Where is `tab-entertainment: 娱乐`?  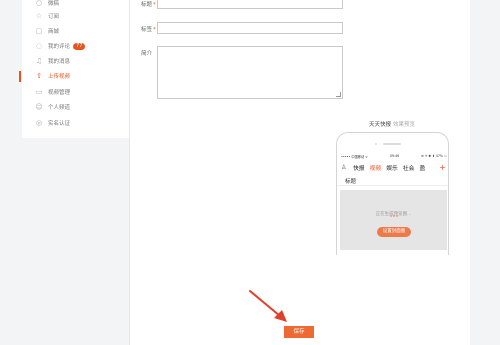 tab-entertainment: 娱乐 is located at coordinates (392, 169).